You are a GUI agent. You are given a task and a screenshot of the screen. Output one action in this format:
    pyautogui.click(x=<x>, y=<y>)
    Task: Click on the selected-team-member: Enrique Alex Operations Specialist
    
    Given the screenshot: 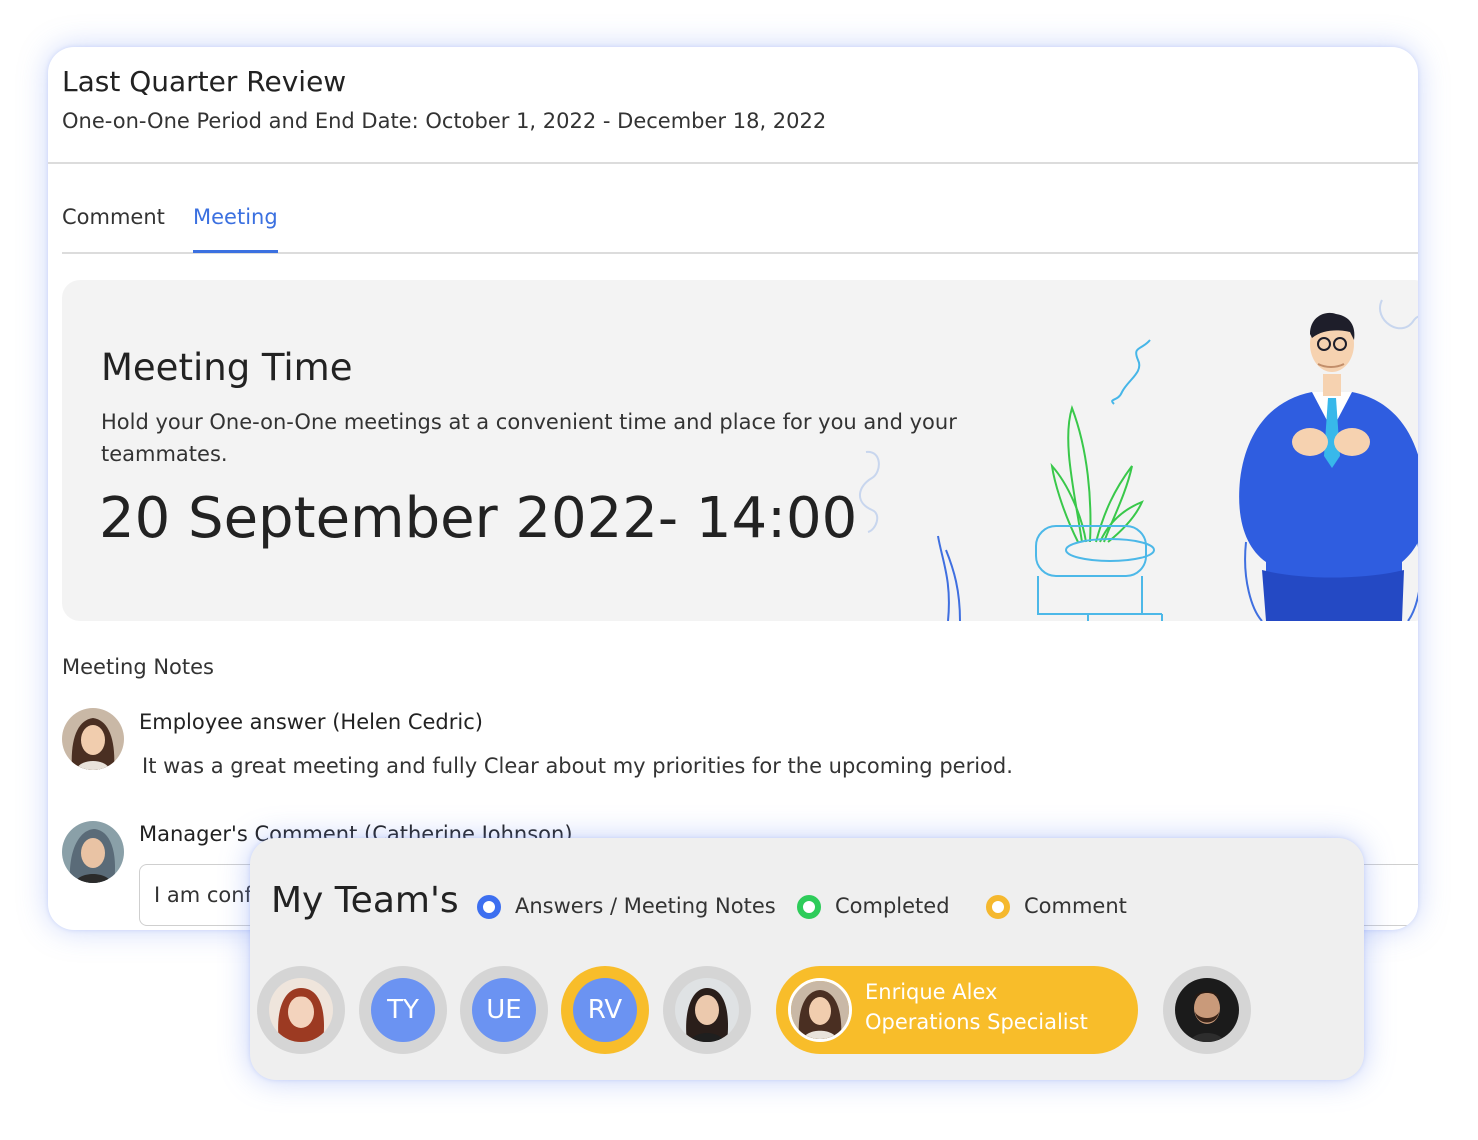 What is the action you would take?
    pyautogui.click(x=957, y=1010)
    